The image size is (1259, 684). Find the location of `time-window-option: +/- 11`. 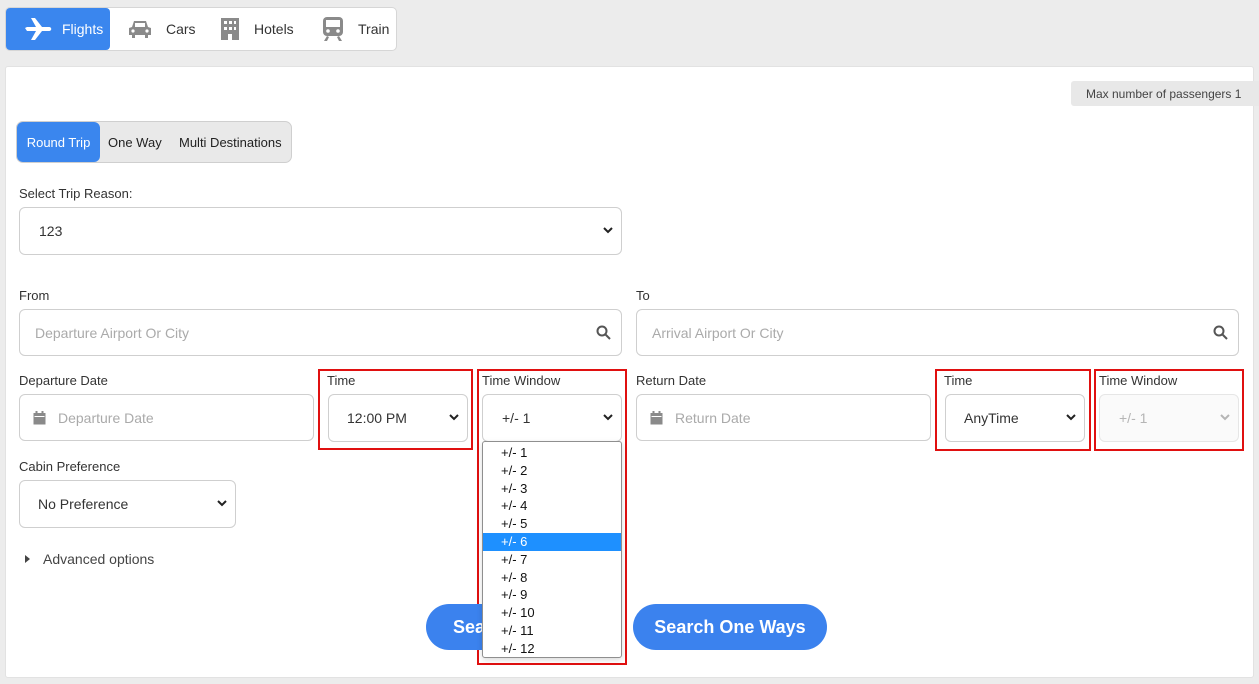

time-window-option: +/- 11 is located at coordinates (552, 631).